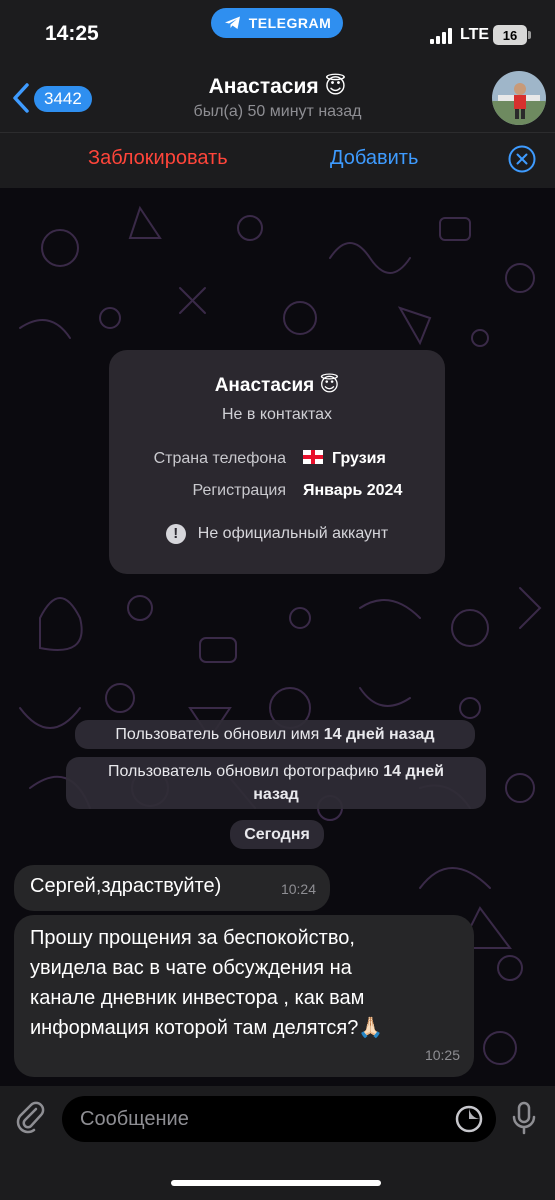  I want to click on unknown-contact-action-bar: Заблокировать Добавить, so click(277, 160).